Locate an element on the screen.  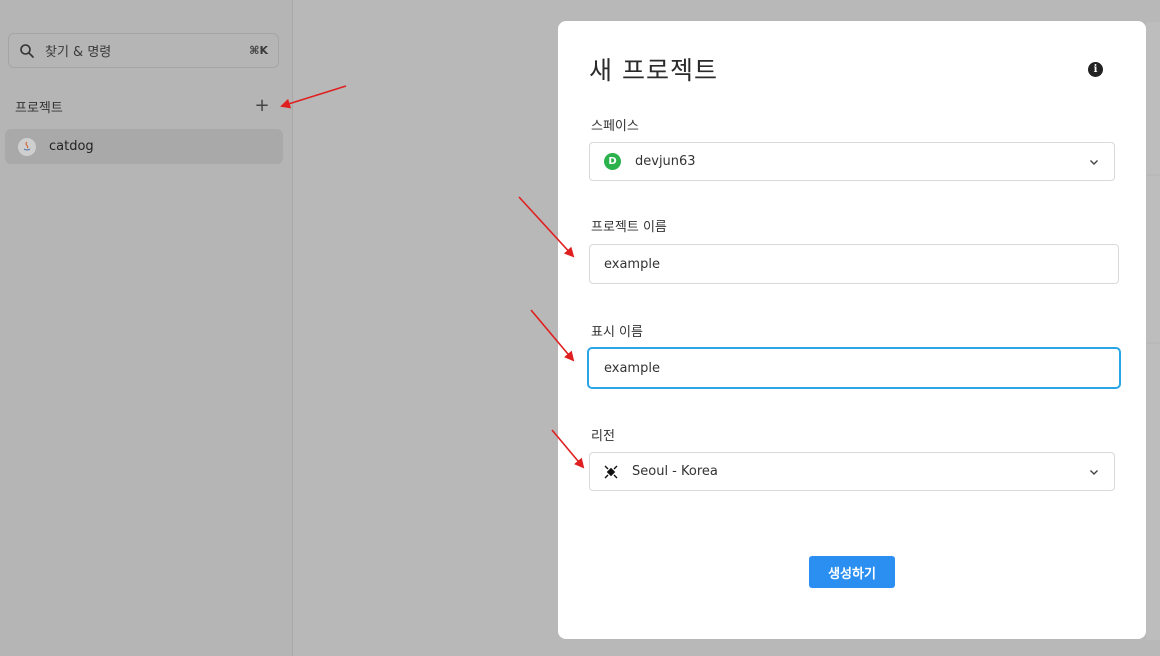
display-name-input is located at coordinates (854, 368).